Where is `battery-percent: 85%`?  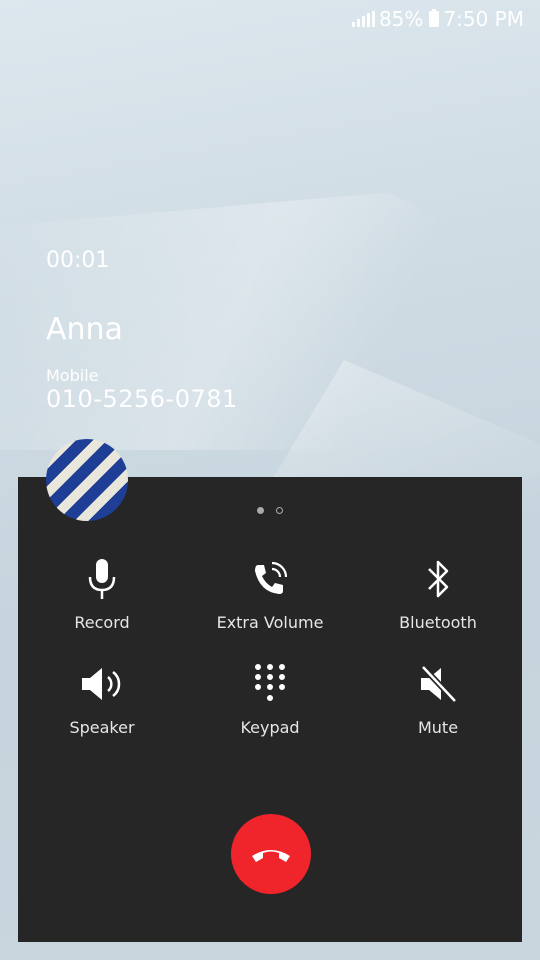 battery-percent: 85% is located at coordinates (401, 19).